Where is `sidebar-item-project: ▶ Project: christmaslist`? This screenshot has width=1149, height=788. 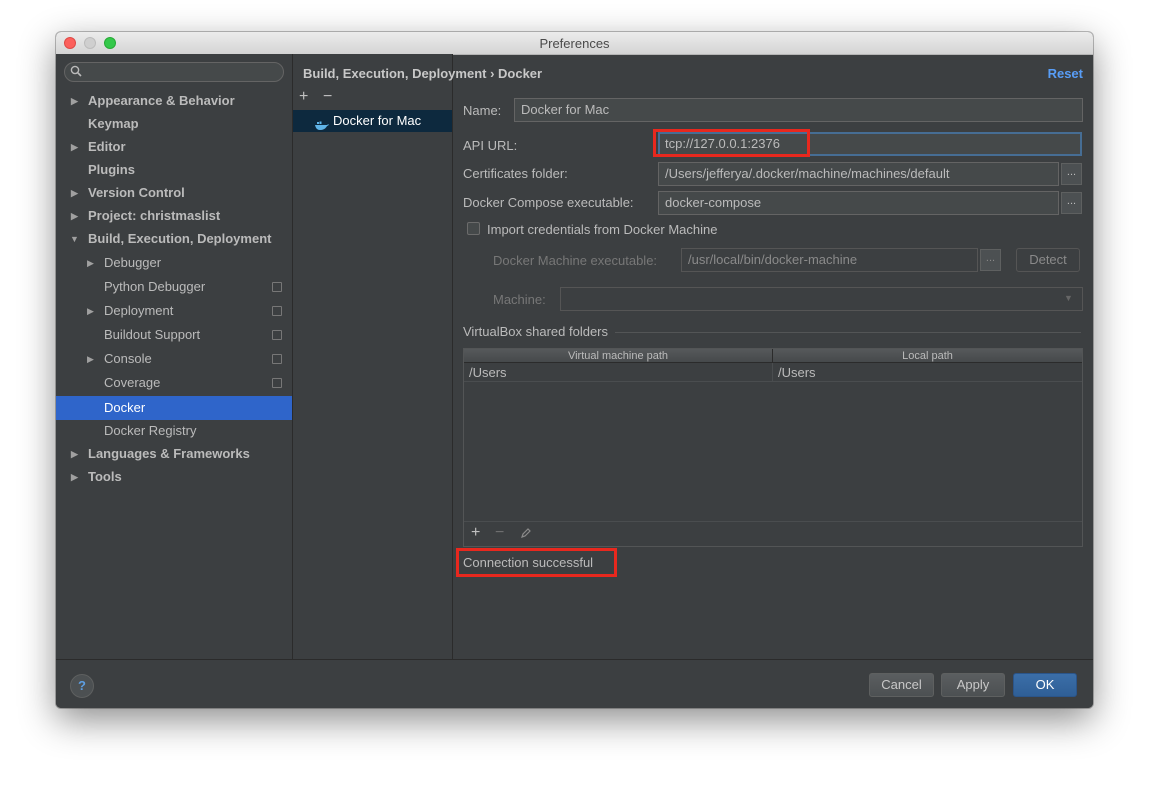
sidebar-item-project: ▶ Project: christmaslist is located at coordinates (174, 216).